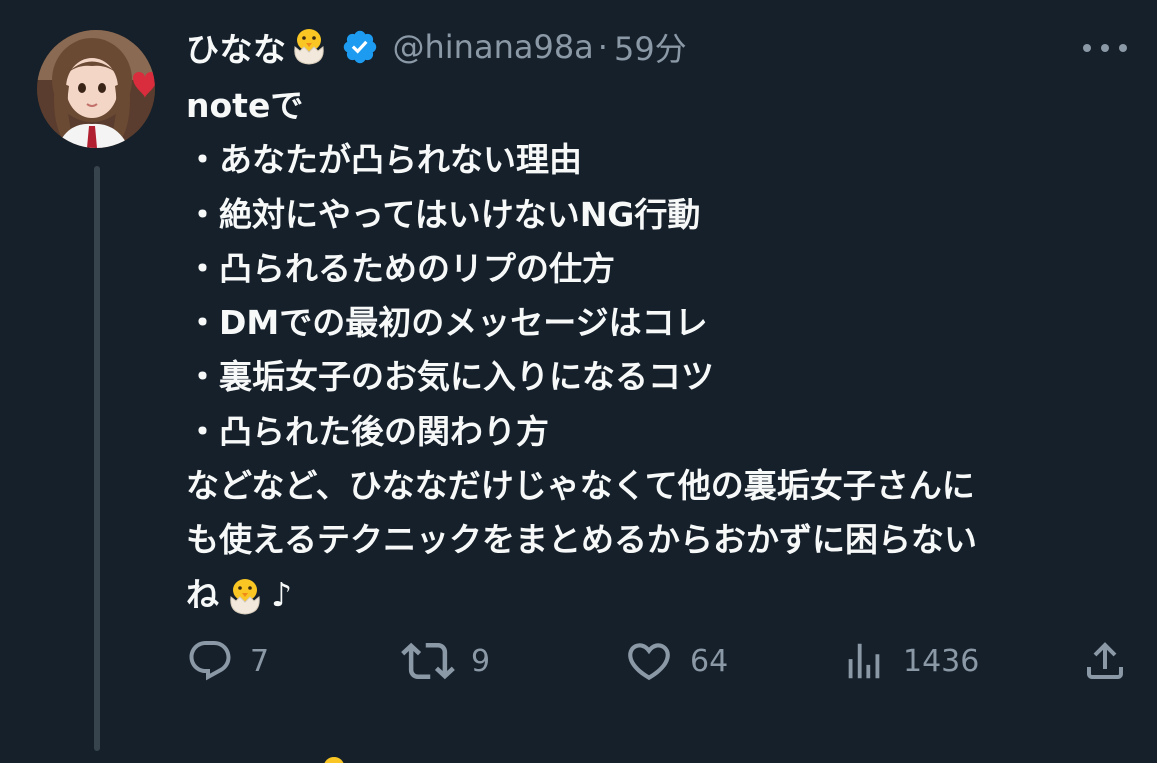 This screenshot has height=763, width=1157. I want to click on verified-badge-icon, so click(360, 47).